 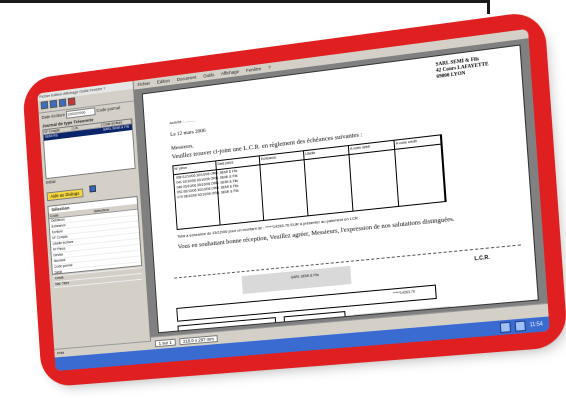 What do you see at coordinates (165, 342) in the screenshot?
I see `page-indicator: 1 sur 1` at bounding box center [165, 342].